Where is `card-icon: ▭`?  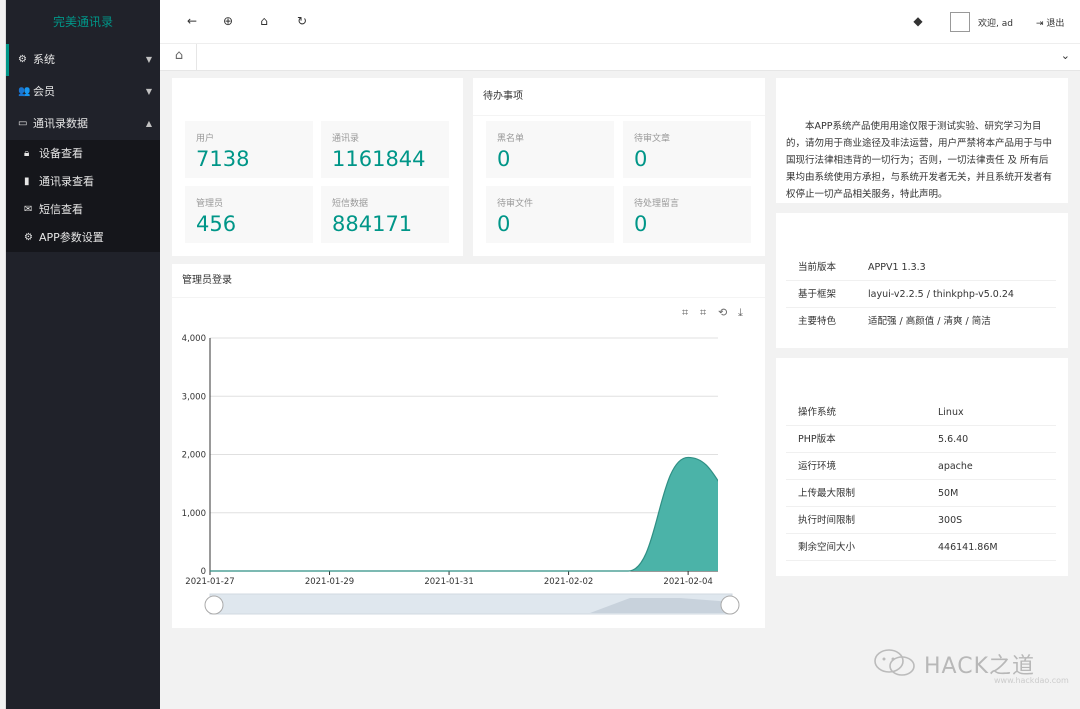 card-icon: ▭ is located at coordinates (23, 123).